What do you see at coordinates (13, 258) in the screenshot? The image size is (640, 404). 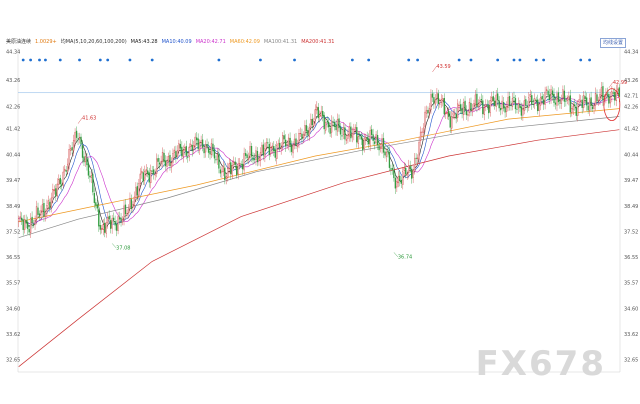 I see `y-tick-label-left: 36.55` at bounding box center [13, 258].